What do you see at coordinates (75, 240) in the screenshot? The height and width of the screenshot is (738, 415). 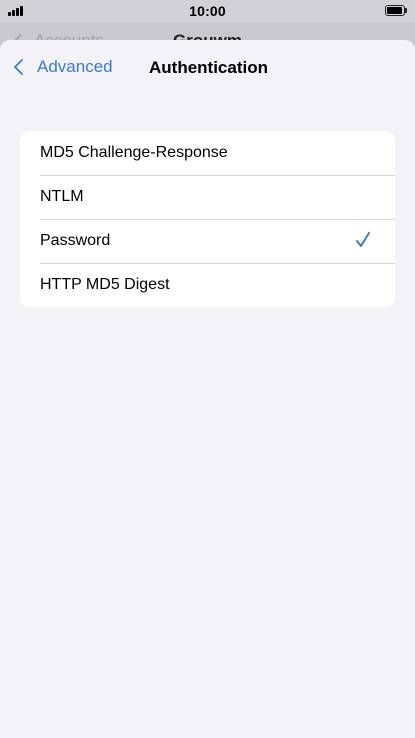 I see `option-label: Password` at bounding box center [75, 240].